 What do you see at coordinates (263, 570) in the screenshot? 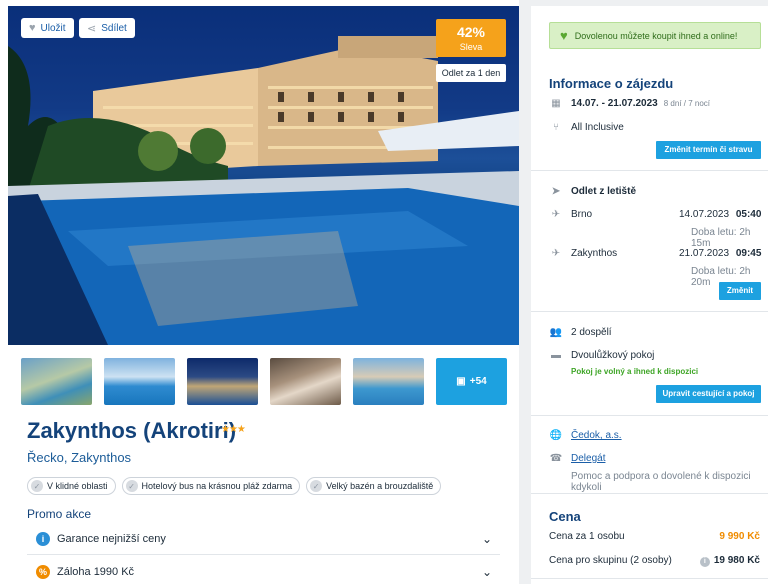
I see `promo-item-deposit: % Záloha 1990 Kč ⌄` at bounding box center [263, 570].